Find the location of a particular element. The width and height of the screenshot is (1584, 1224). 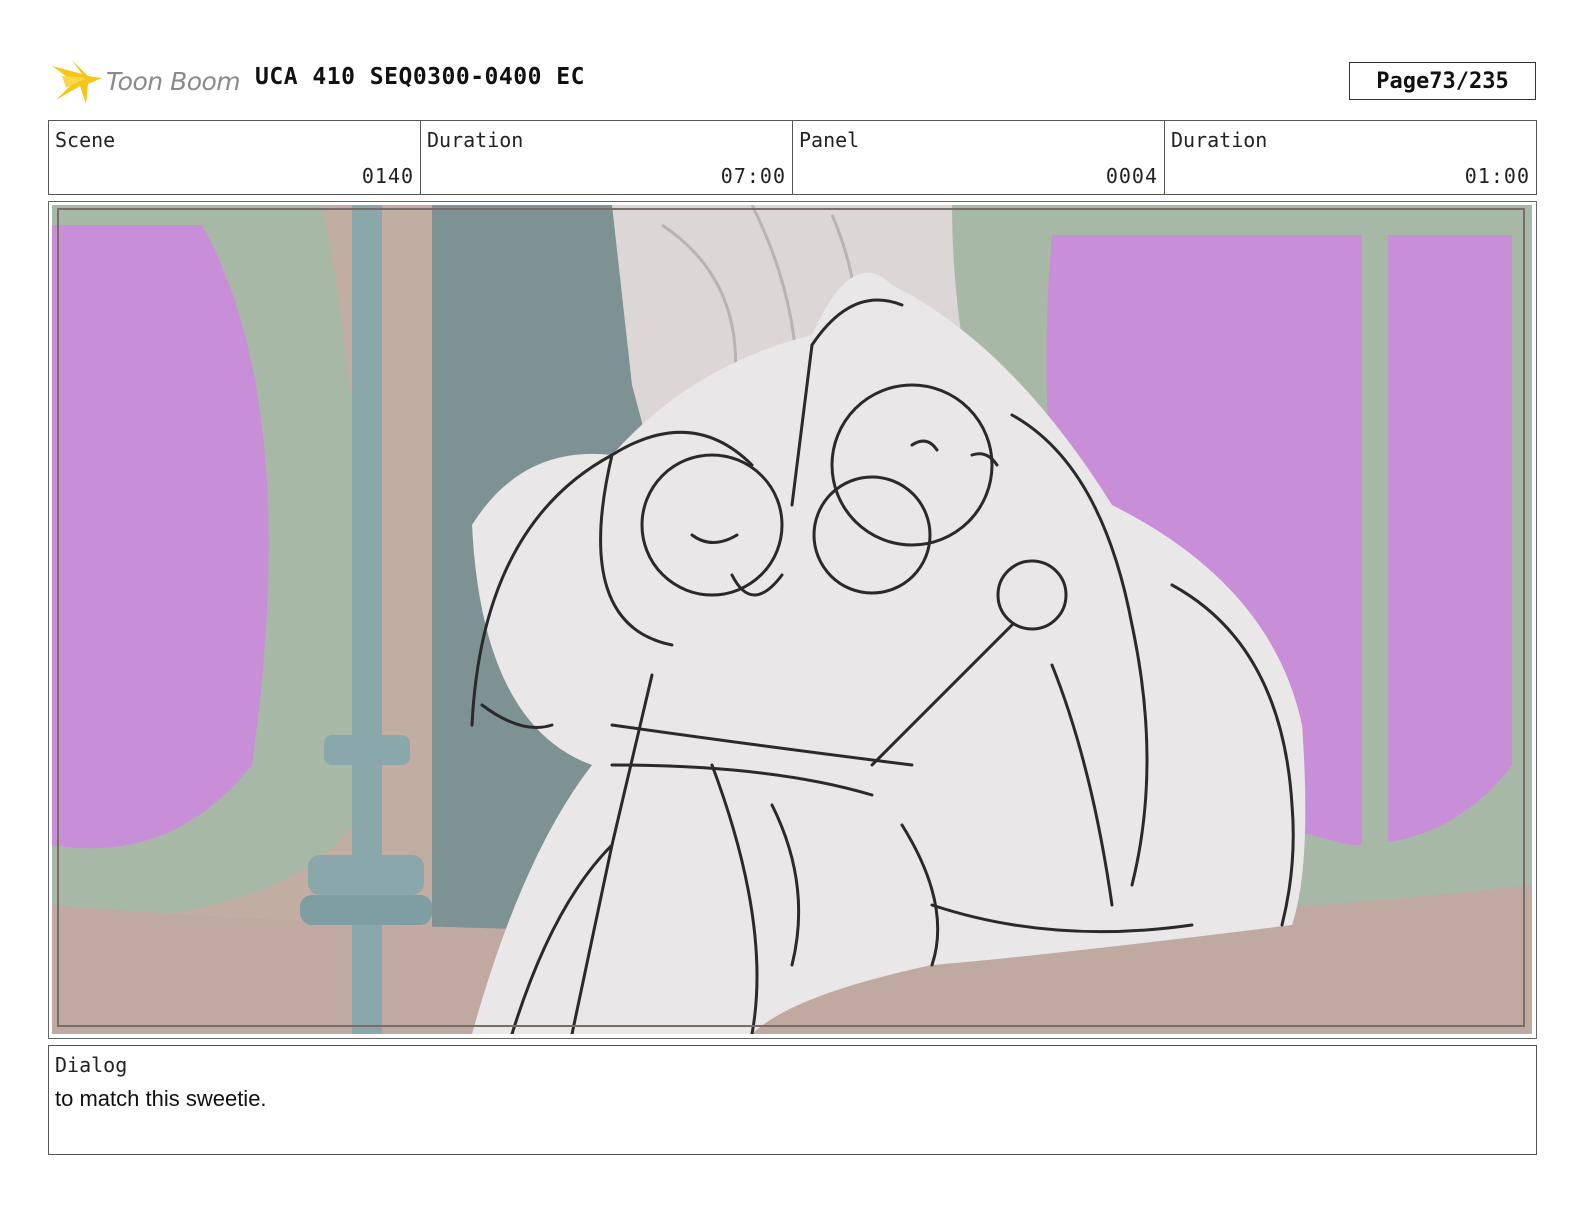

toon-boom-logo: Toon Boom is located at coordinates (146, 81).